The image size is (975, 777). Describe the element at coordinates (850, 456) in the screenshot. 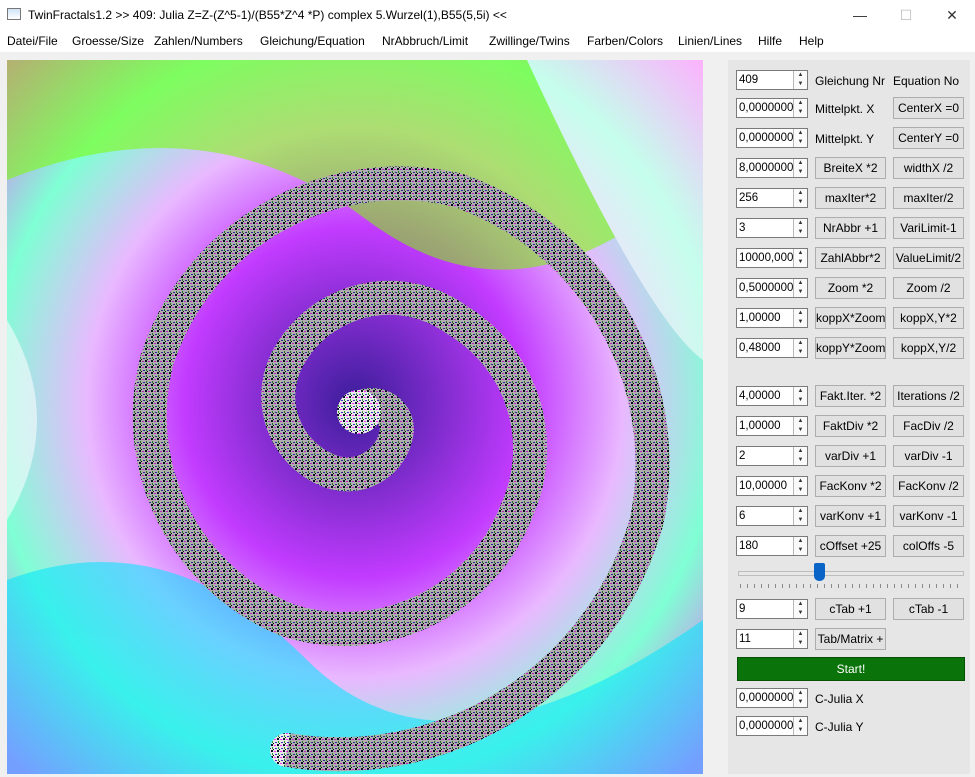

I see `var-div-increment-button: varDiv +1` at that location.